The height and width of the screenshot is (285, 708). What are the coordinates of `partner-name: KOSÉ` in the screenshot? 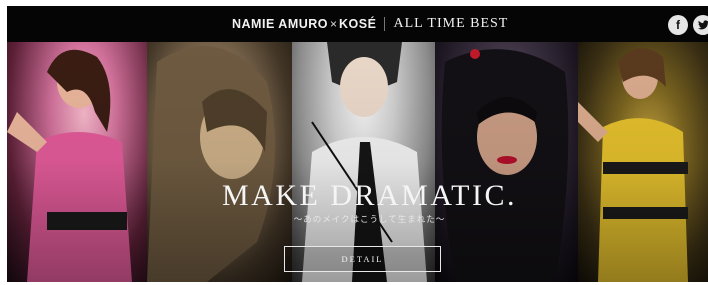 It's located at (358, 24).